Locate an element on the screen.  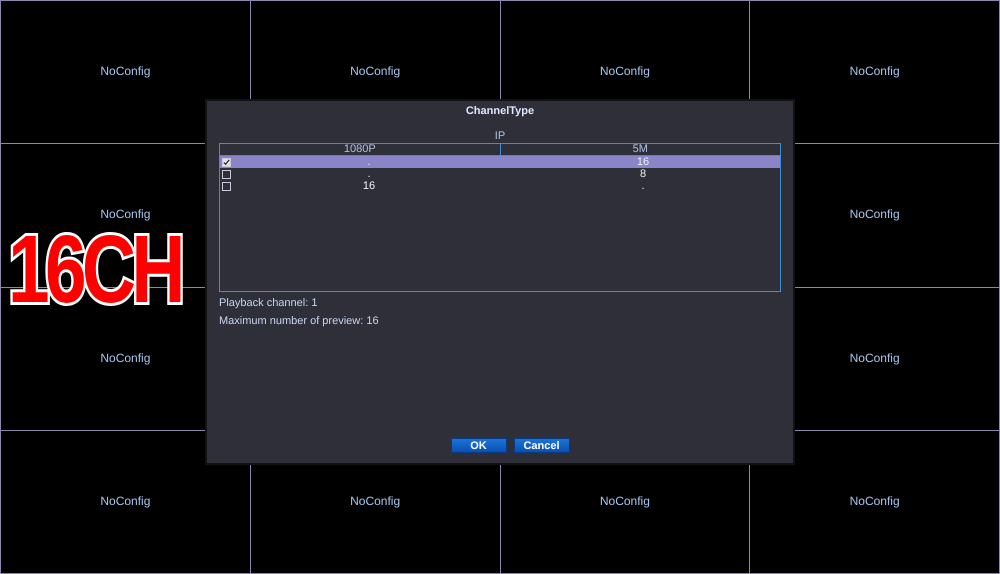
table-cell-text: 8 is located at coordinates (643, 174).